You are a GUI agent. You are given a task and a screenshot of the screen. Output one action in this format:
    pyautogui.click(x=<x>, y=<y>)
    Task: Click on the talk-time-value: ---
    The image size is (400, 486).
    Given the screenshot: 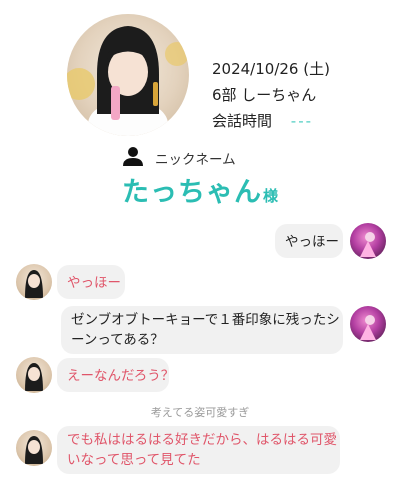 What is the action you would take?
    pyautogui.click(x=302, y=121)
    